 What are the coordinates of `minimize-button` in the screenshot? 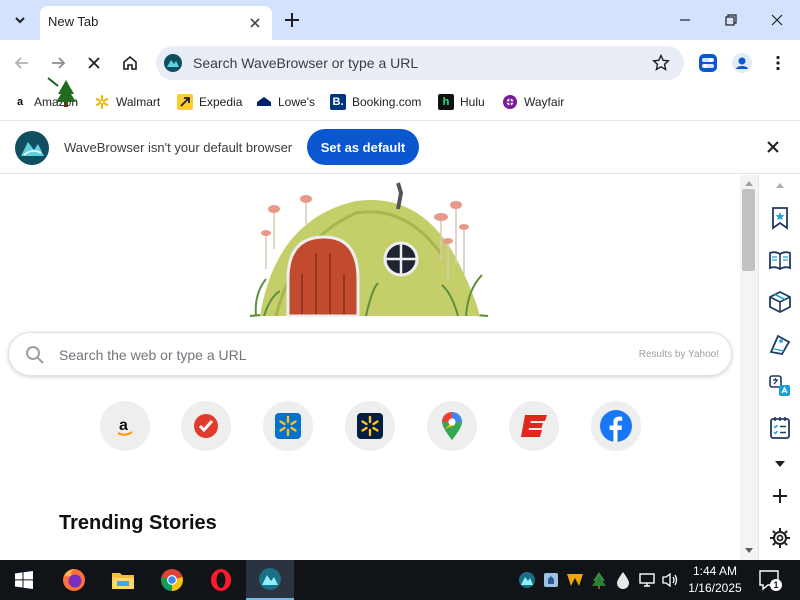 It's located at (685, 20).